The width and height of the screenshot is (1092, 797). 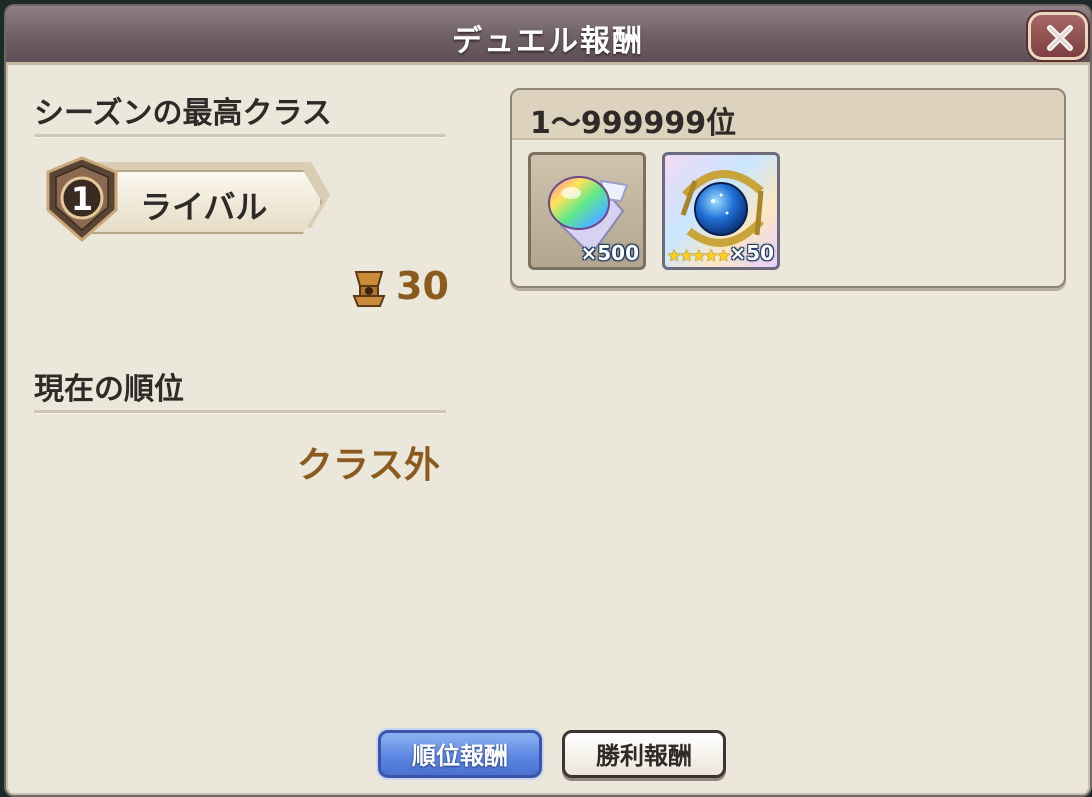 What do you see at coordinates (721, 211) in the screenshot?
I see `reward-item: ★★★★★ ×50` at bounding box center [721, 211].